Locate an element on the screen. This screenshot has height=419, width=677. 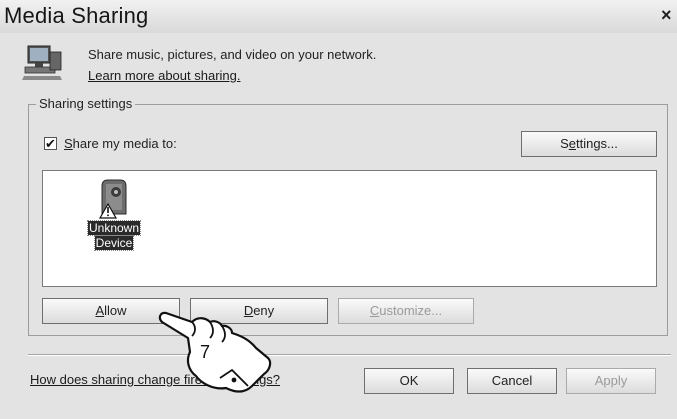
share-media-label: Share my media to: is located at coordinates (120, 143).